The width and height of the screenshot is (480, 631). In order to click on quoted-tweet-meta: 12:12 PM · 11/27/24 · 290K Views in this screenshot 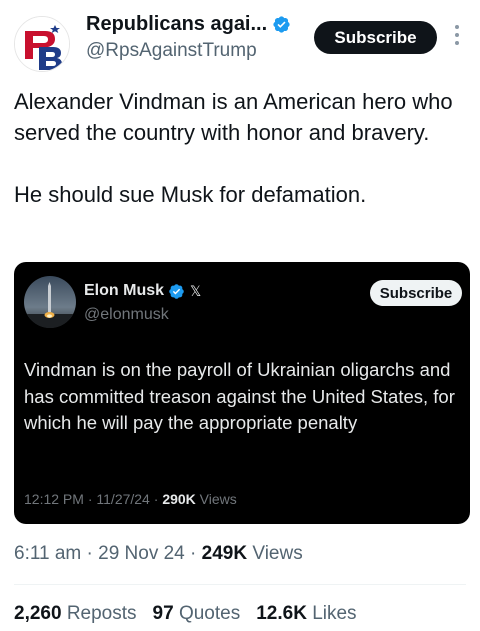, I will do `click(130, 499)`.